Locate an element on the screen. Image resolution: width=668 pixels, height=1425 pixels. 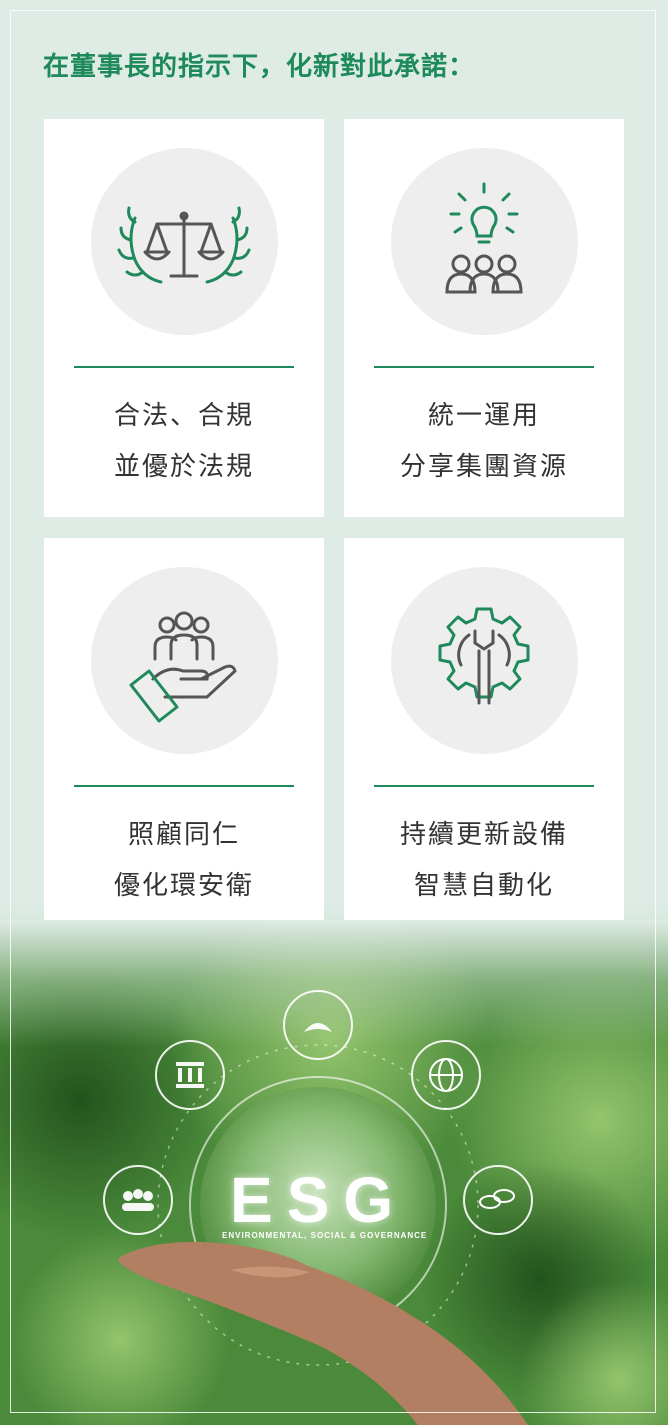
commitment-card-automation: 持續更新設備 智慧自動化 is located at coordinates (484, 737).